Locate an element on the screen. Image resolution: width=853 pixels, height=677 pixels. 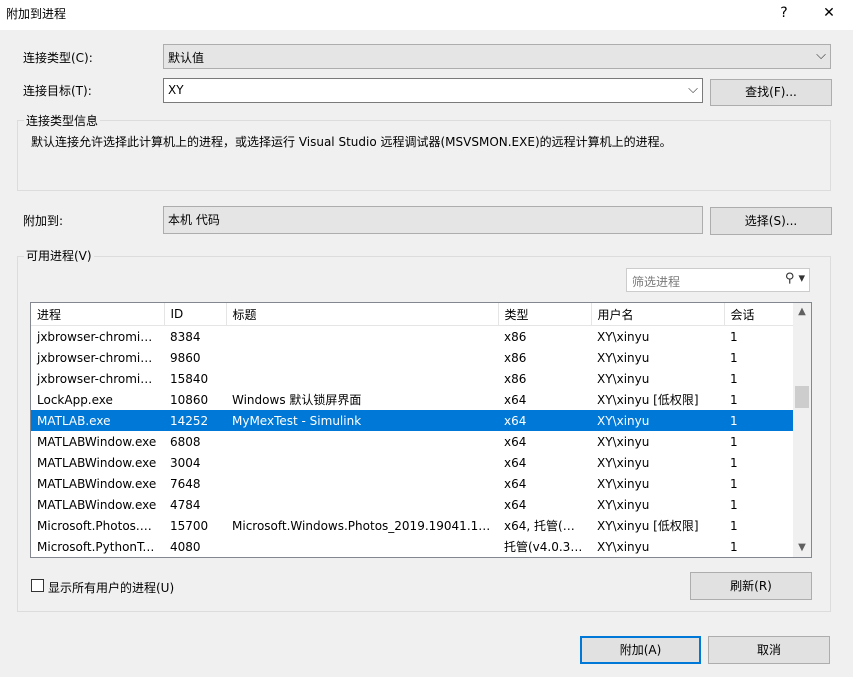
chevron-down-icon: ⌵ is located at coordinates (693, 90).